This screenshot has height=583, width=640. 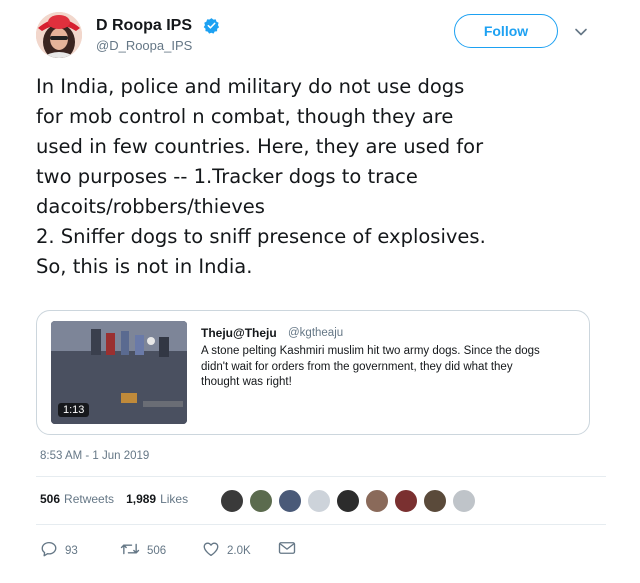 I want to click on reply-button: 93, so click(x=59, y=550).